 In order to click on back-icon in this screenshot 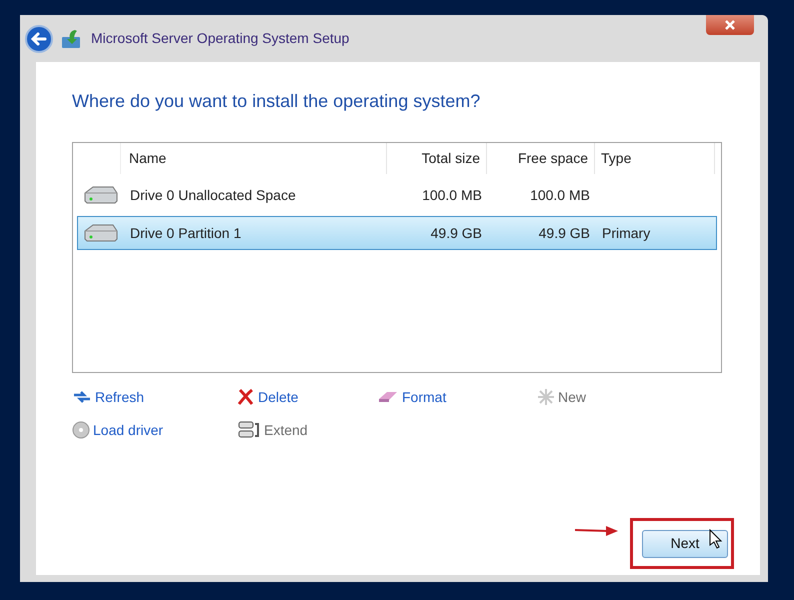, I will do `click(39, 38)`.